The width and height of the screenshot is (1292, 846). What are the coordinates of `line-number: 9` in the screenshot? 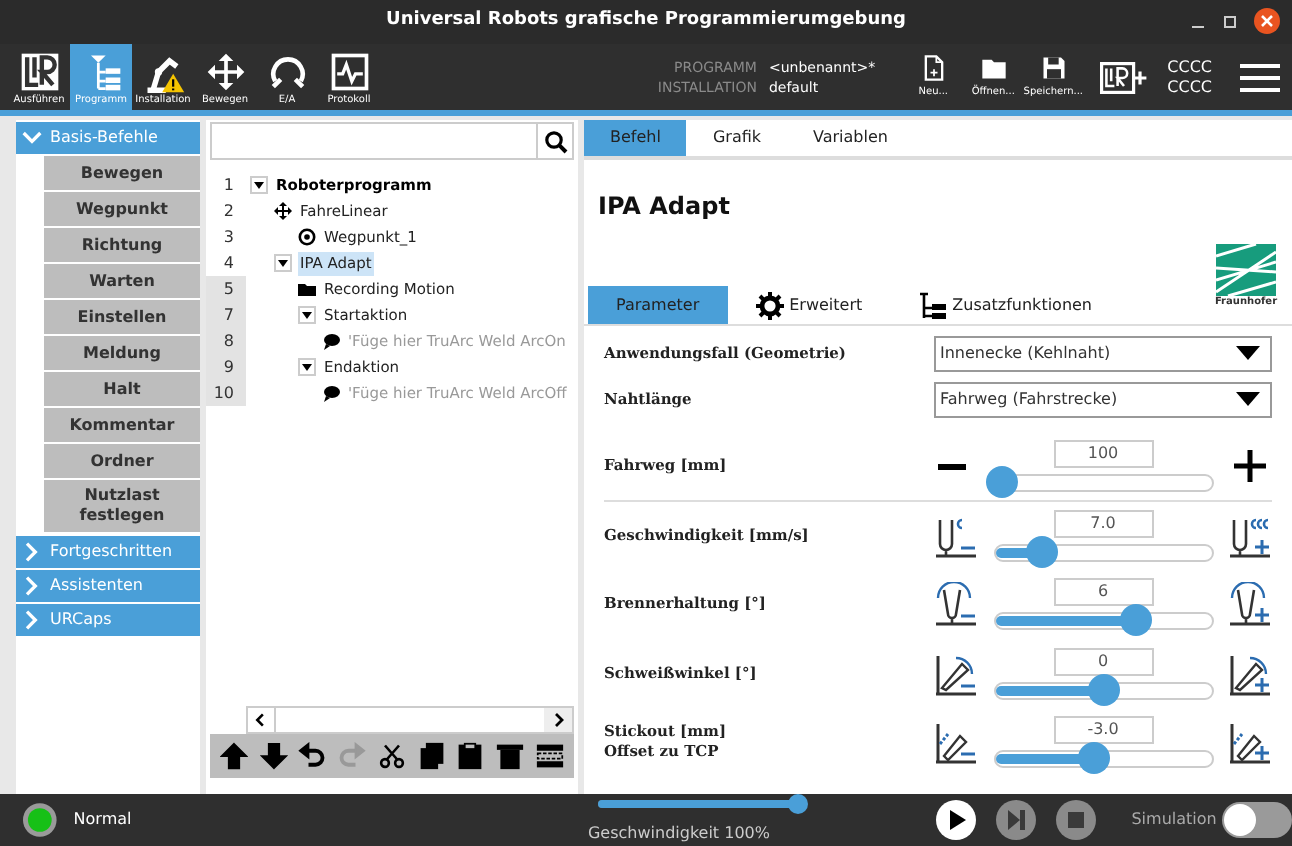 It's located at (226, 367).